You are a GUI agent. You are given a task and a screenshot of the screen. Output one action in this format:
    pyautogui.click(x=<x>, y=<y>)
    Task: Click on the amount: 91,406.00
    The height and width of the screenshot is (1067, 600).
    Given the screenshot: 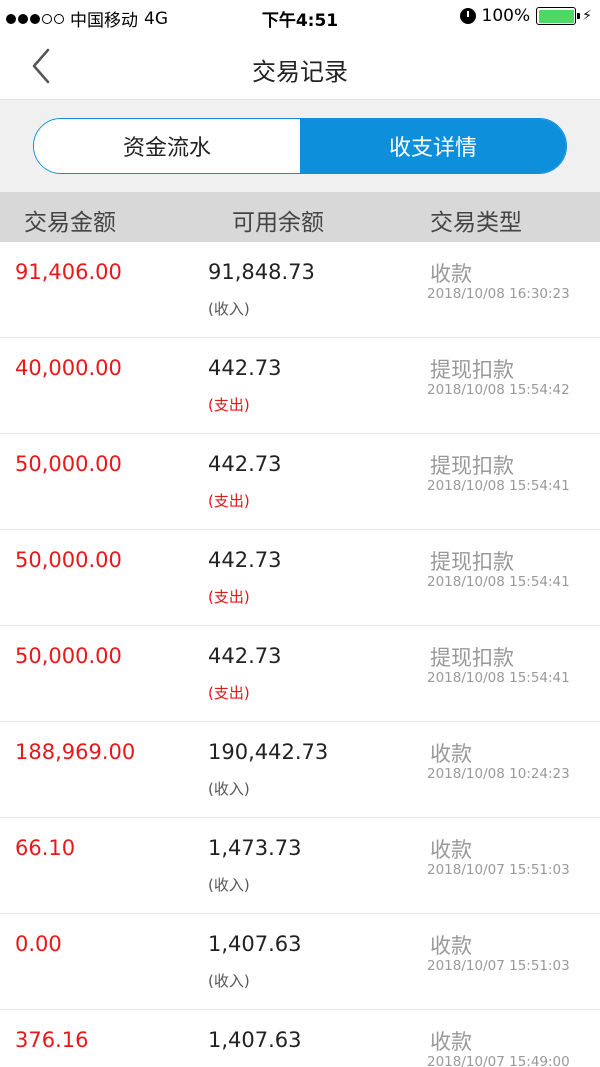 What is the action you would take?
    pyautogui.click(x=68, y=272)
    